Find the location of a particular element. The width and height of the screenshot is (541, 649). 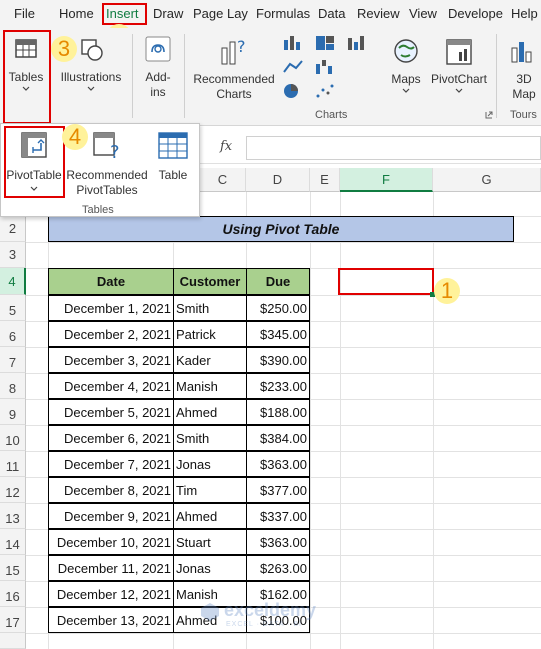

row-header-2: 2 is located at coordinates (13, 229).